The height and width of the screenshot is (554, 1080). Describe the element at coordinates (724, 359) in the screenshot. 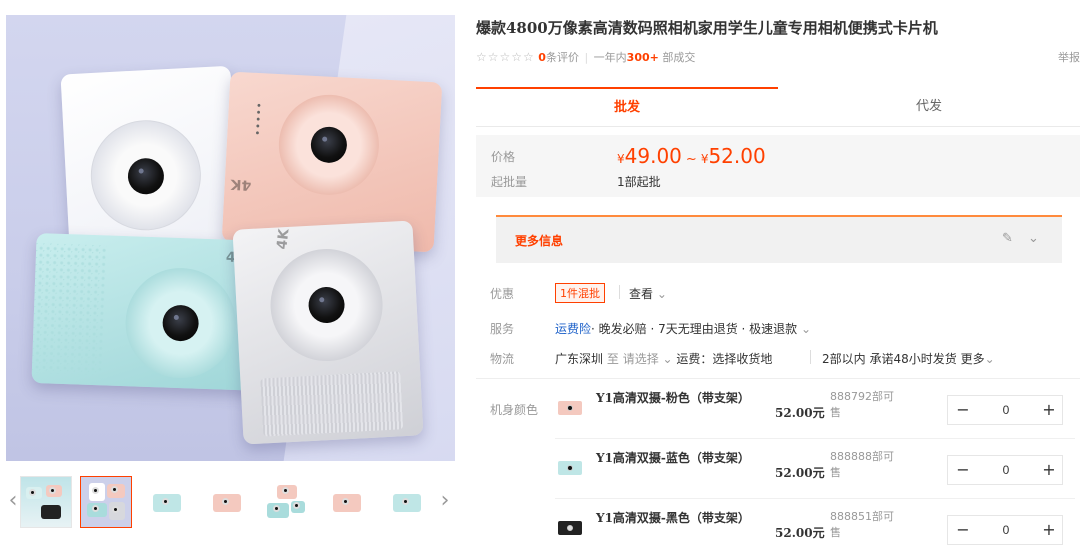

I see `freight-text: 运费：选择收货地` at that location.